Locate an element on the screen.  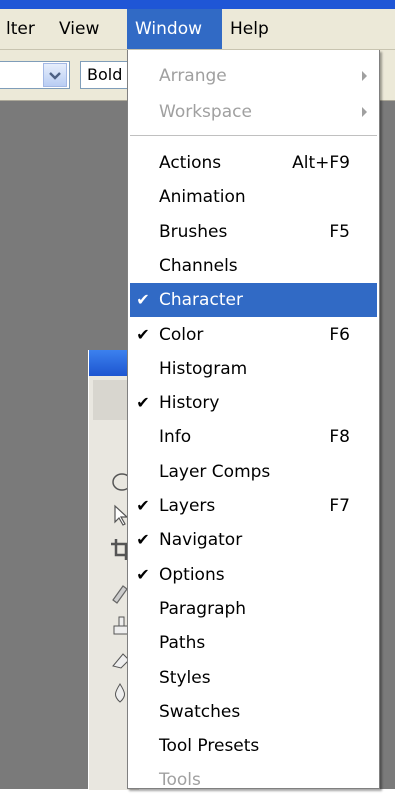
menu-item-label: Tools is located at coordinates (180, 780).